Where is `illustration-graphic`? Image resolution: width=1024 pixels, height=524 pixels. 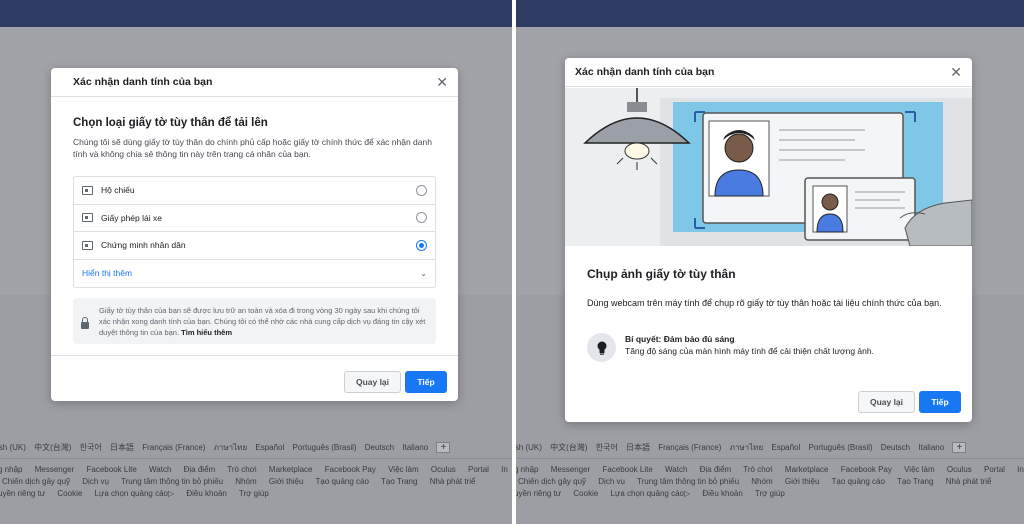 illustration-graphic is located at coordinates (768, 167).